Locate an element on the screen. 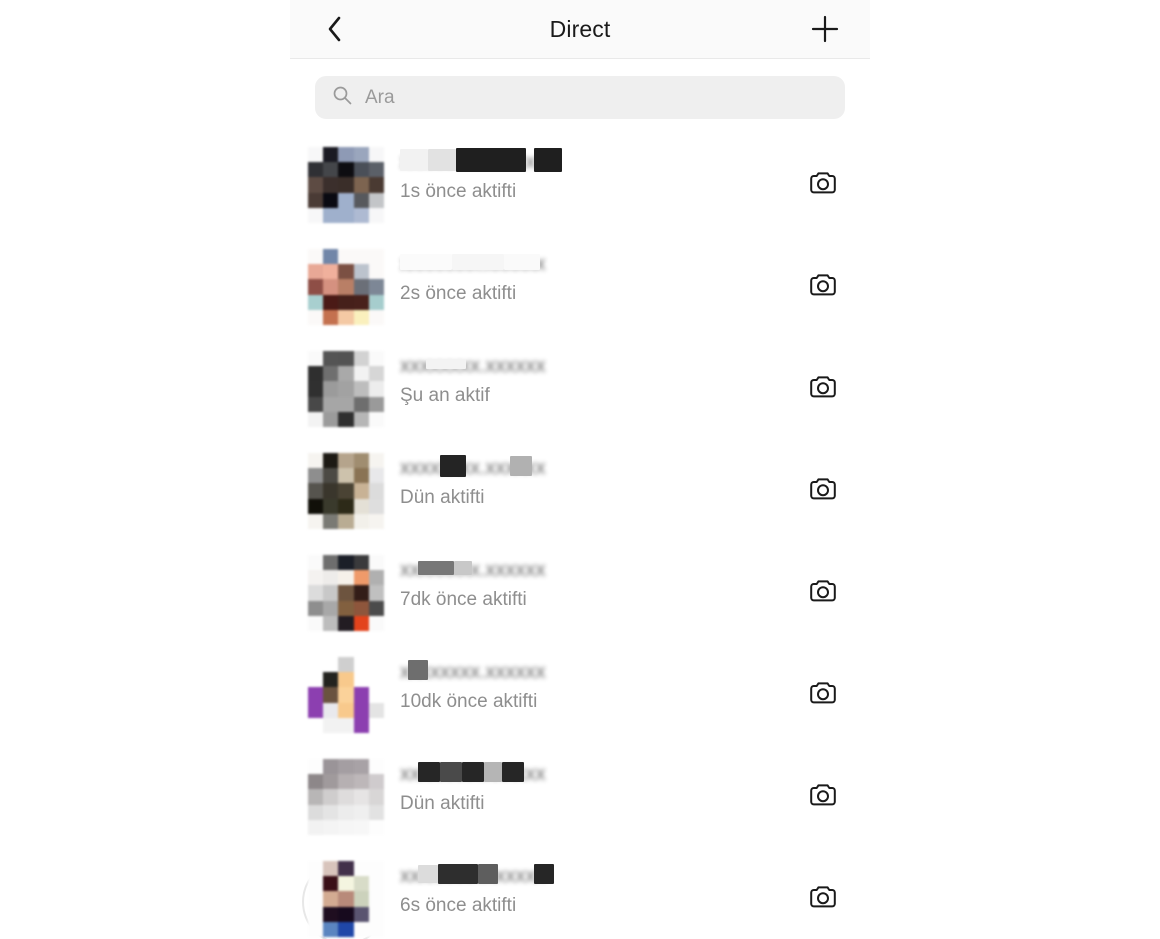 This screenshot has height=939, width=1160. plus-icon is located at coordinates (825, 29).